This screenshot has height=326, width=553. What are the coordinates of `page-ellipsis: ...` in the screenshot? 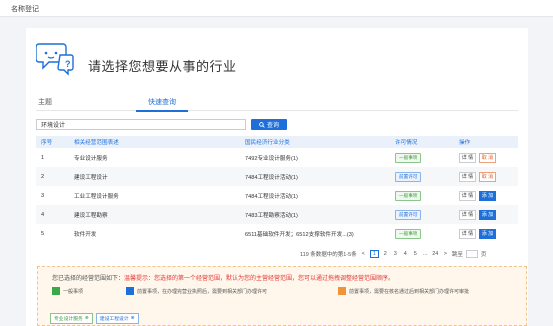 It's located at (425, 254).